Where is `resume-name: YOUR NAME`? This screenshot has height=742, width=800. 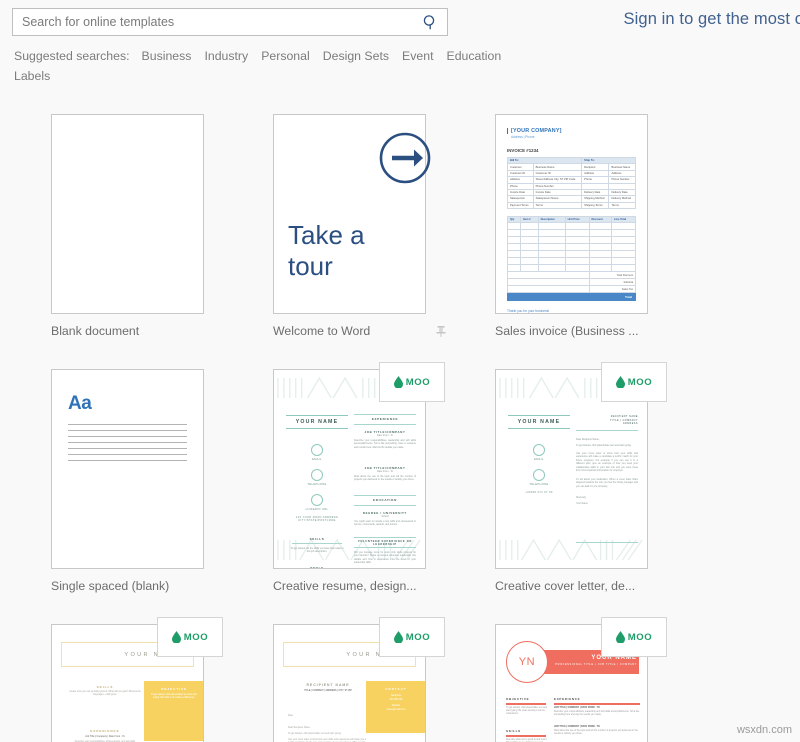 resume-name: YOUR NAME is located at coordinates (317, 422).